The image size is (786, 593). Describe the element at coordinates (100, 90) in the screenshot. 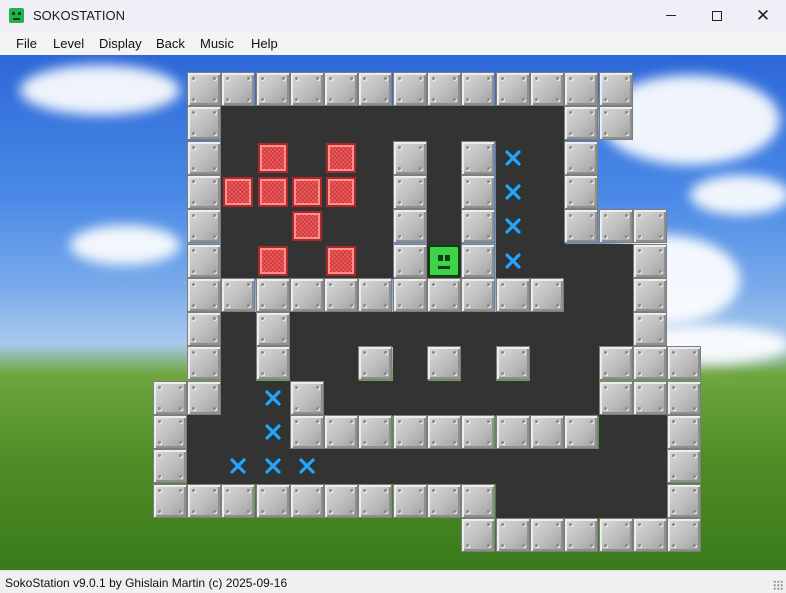

I see `background-cloud` at that location.